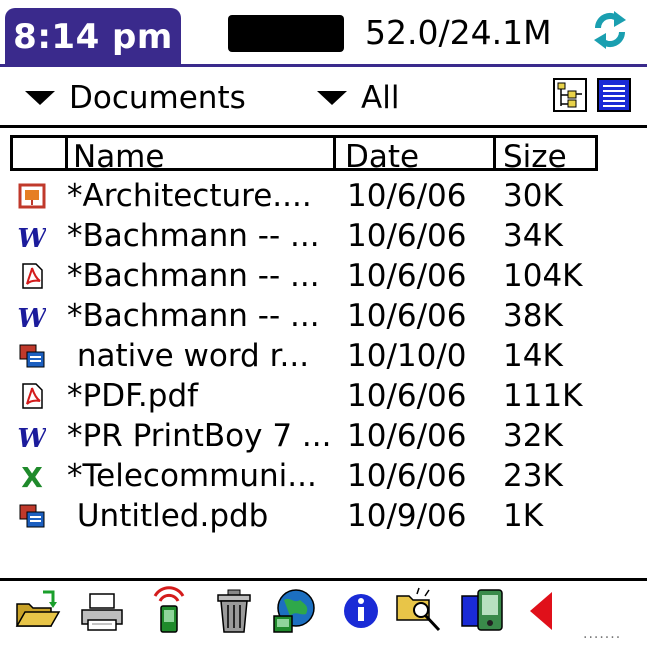 This screenshot has height=645, width=647. I want to click on table-row: W *Bachmann -- ... 10/6/06 38K, so click(323, 316).